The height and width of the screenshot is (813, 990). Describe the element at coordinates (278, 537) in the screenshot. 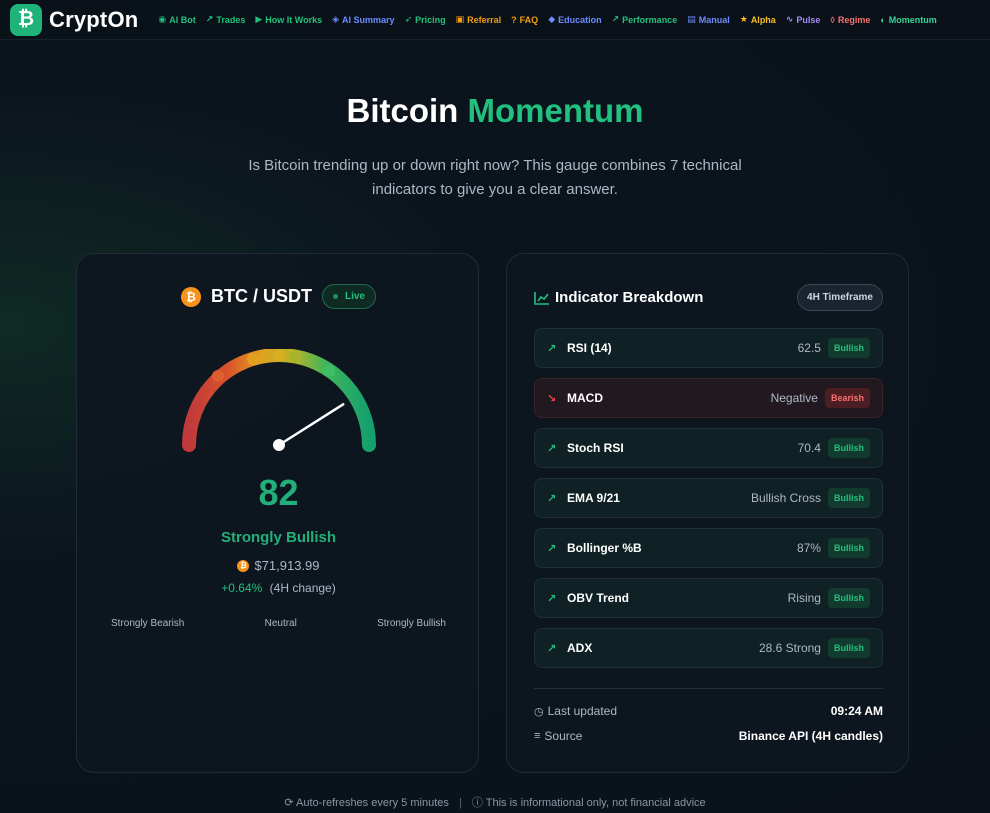

I see `momentum-verdict: Strongly Bullish` at that location.